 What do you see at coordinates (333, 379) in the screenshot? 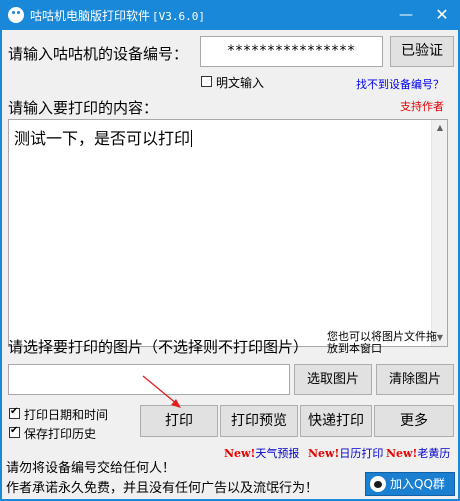
I see `select-image-button: 选取图片` at bounding box center [333, 379].